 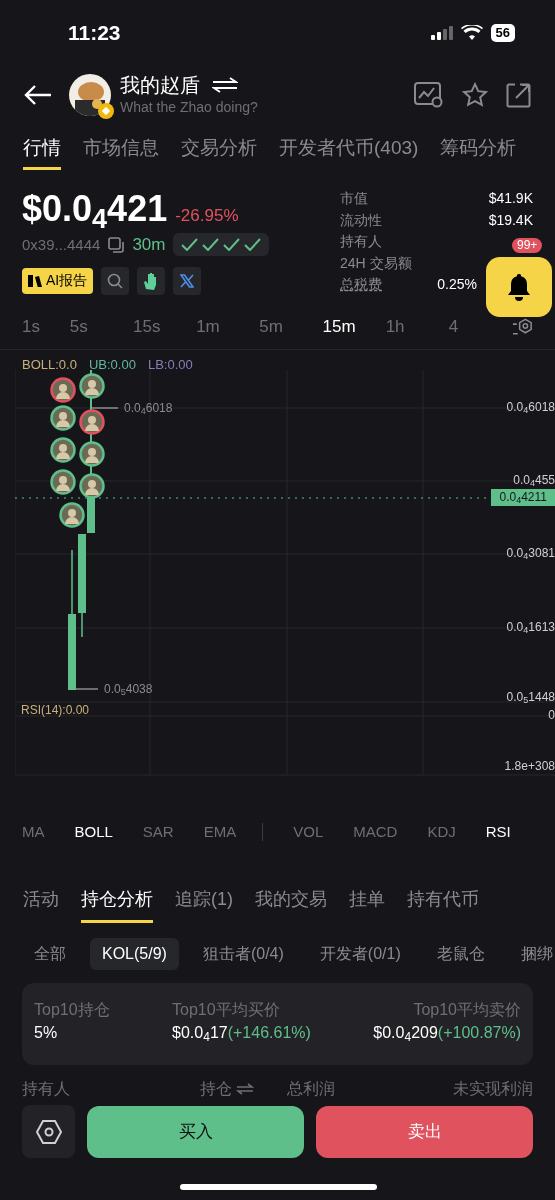 I want to click on legend-label: LB:0.00, so click(x=170, y=365).